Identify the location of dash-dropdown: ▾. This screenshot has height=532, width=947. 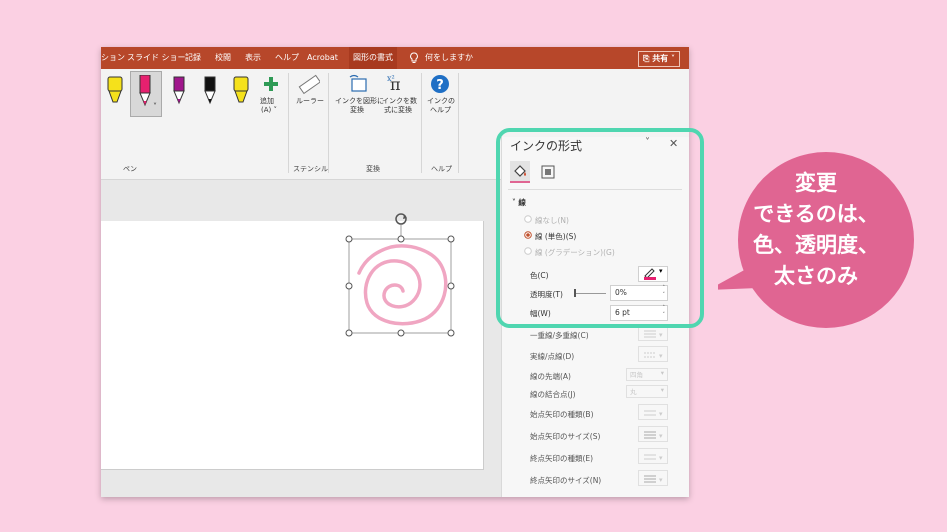
(653, 354).